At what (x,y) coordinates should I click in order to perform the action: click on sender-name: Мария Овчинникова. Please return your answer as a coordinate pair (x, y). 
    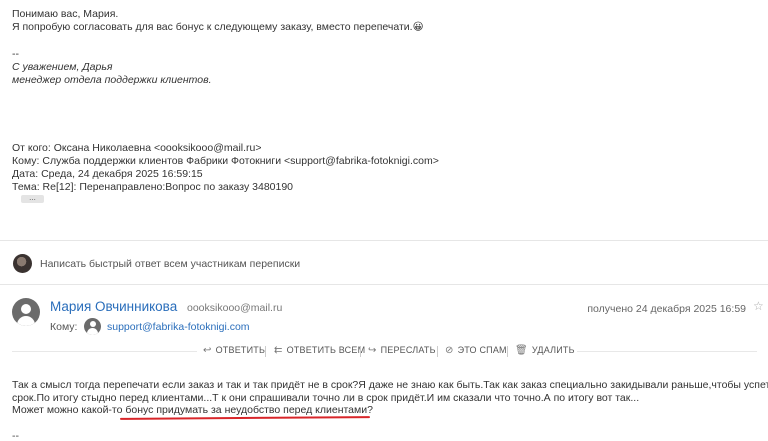
    Looking at the image, I should click on (113, 306).